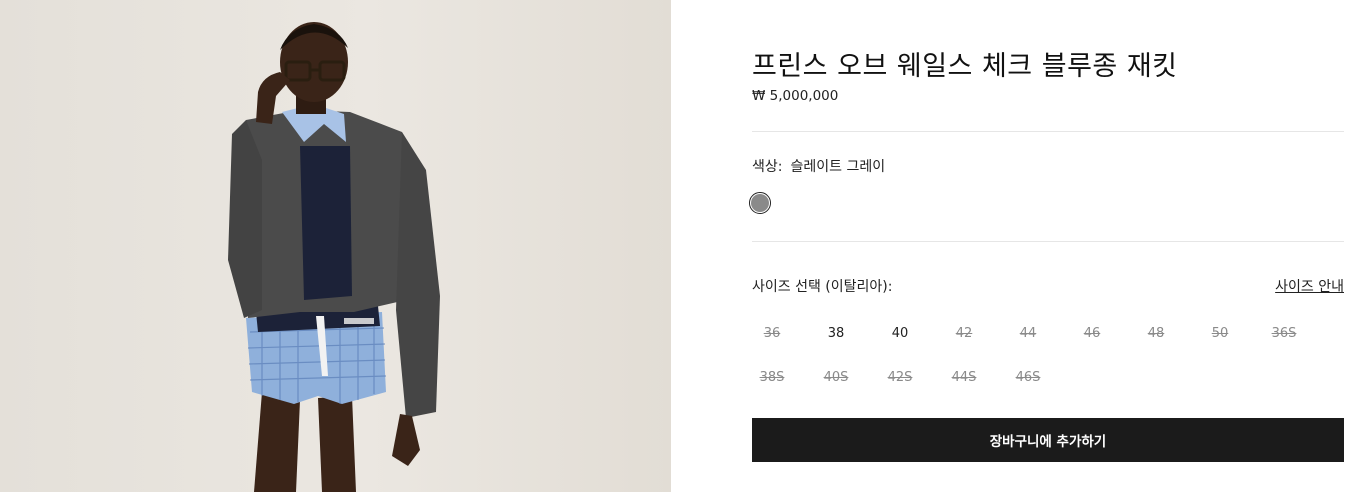 The image size is (1360, 492). Describe the element at coordinates (772, 334) in the screenshot. I see `size-option-36: 36` at that location.